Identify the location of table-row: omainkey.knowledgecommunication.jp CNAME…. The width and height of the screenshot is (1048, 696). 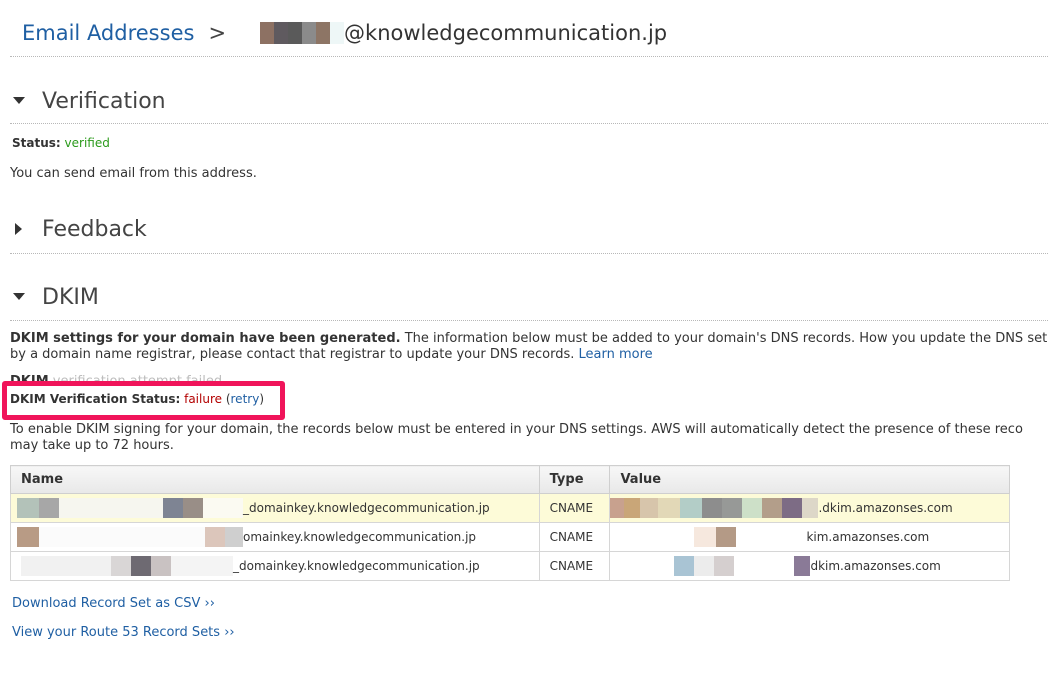
(510, 537).